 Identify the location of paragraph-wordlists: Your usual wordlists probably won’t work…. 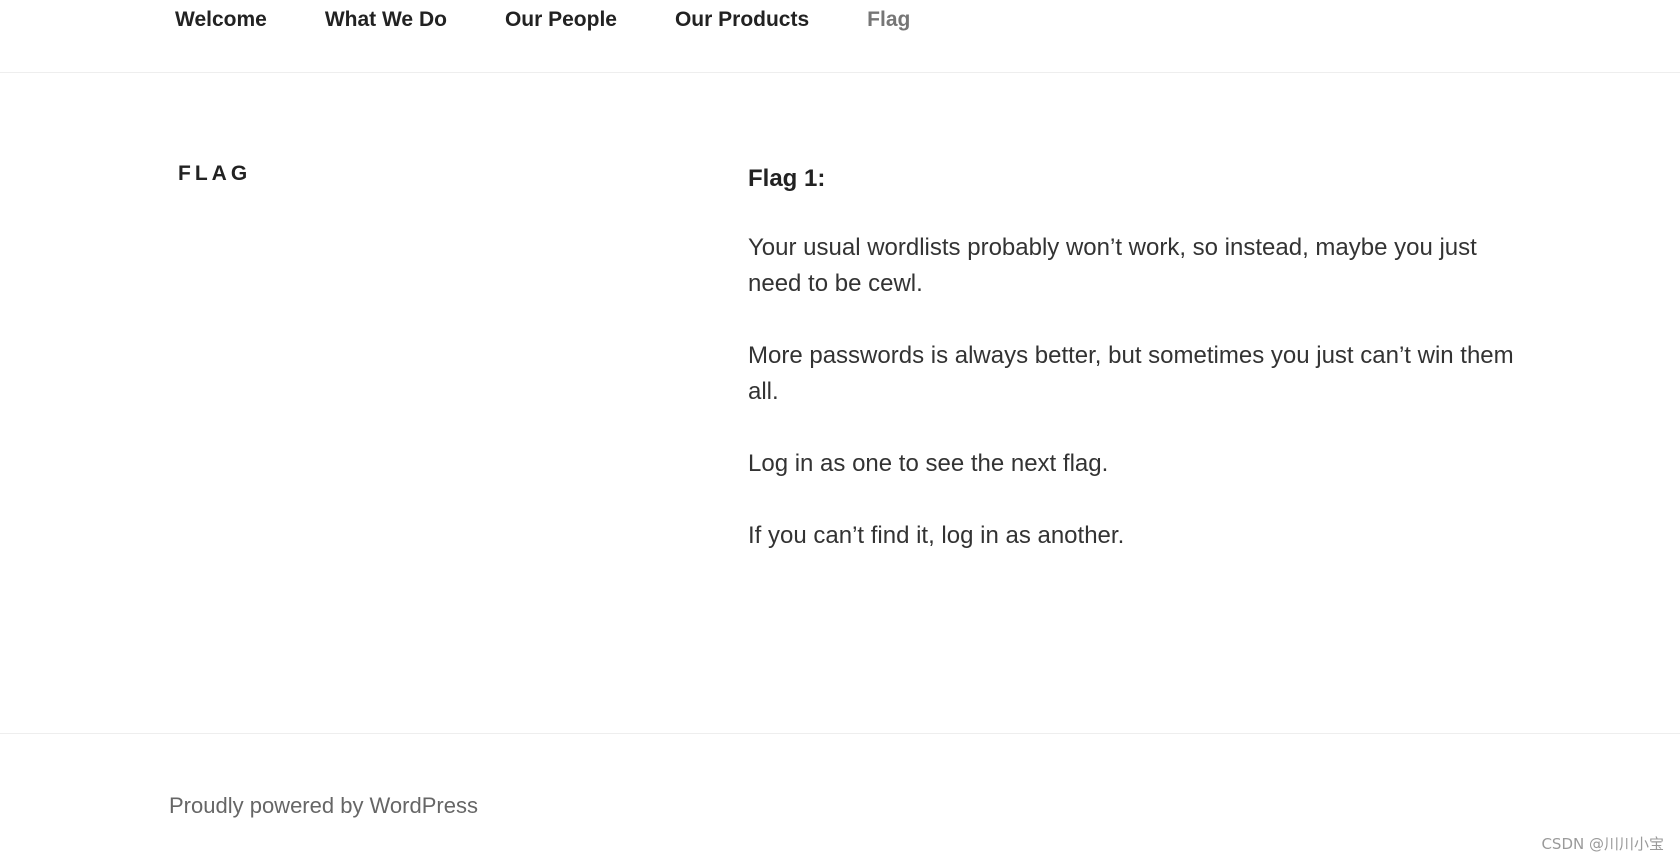
(1112, 265).